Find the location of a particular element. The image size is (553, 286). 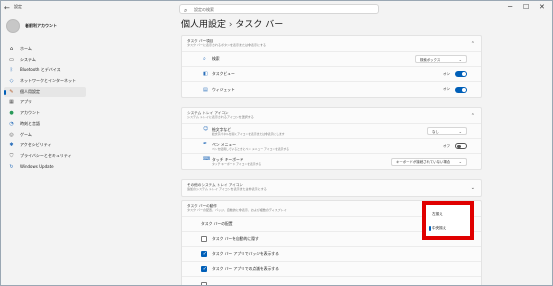

sidebar-item-label: Bluetooth とデバイス is located at coordinates (40, 70).